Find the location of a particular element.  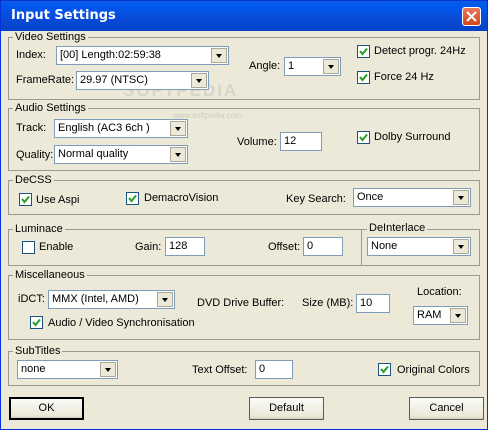

use-aspi-checkbox is located at coordinates (25, 199).